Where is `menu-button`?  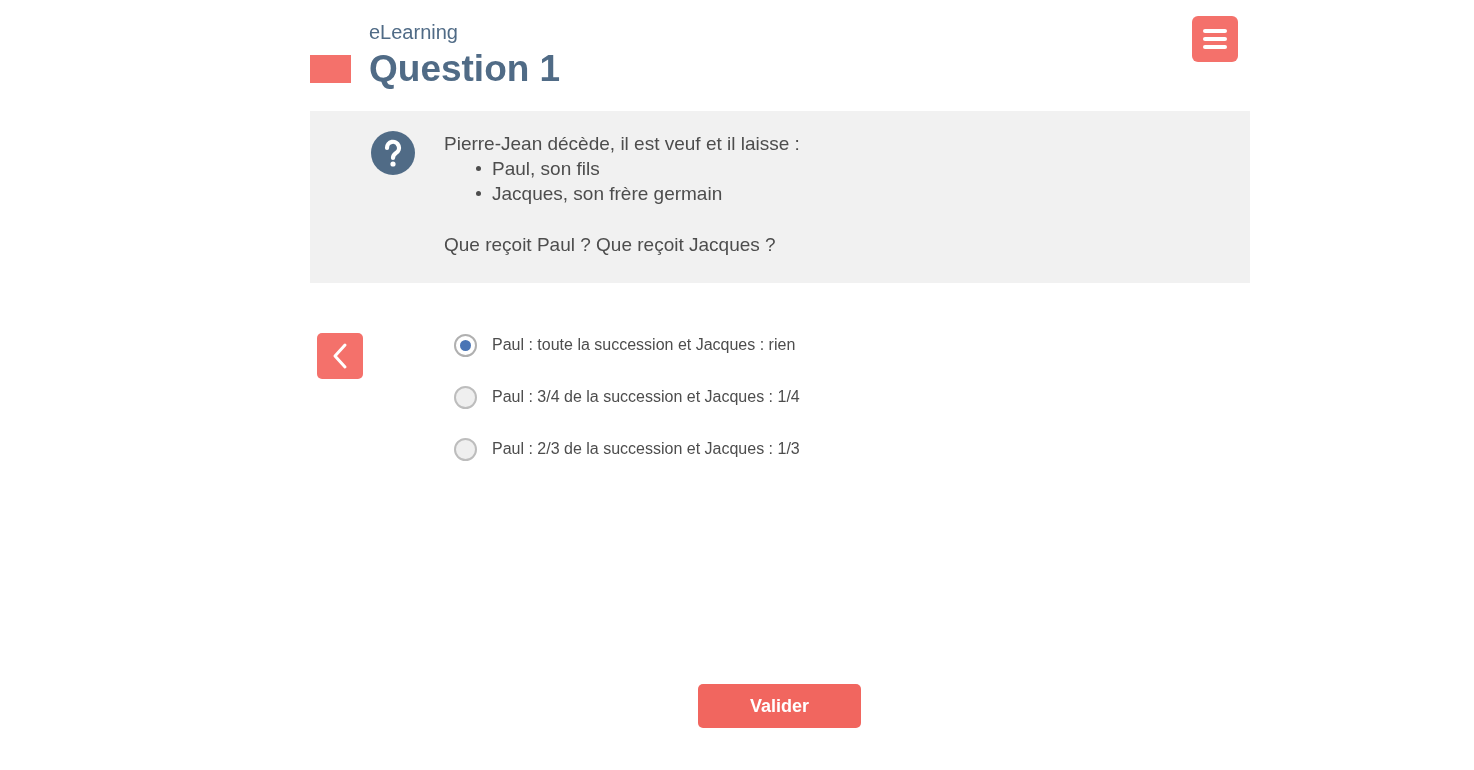
menu-button is located at coordinates (1215, 39).